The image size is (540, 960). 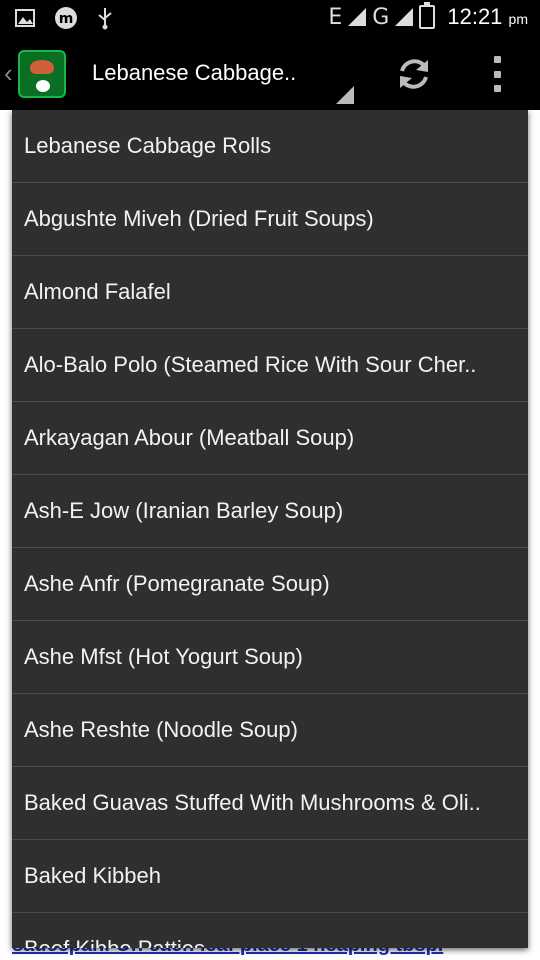 I want to click on list-item-label: Arkayagan Abour (Meatball Soup), so click(x=189, y=437).